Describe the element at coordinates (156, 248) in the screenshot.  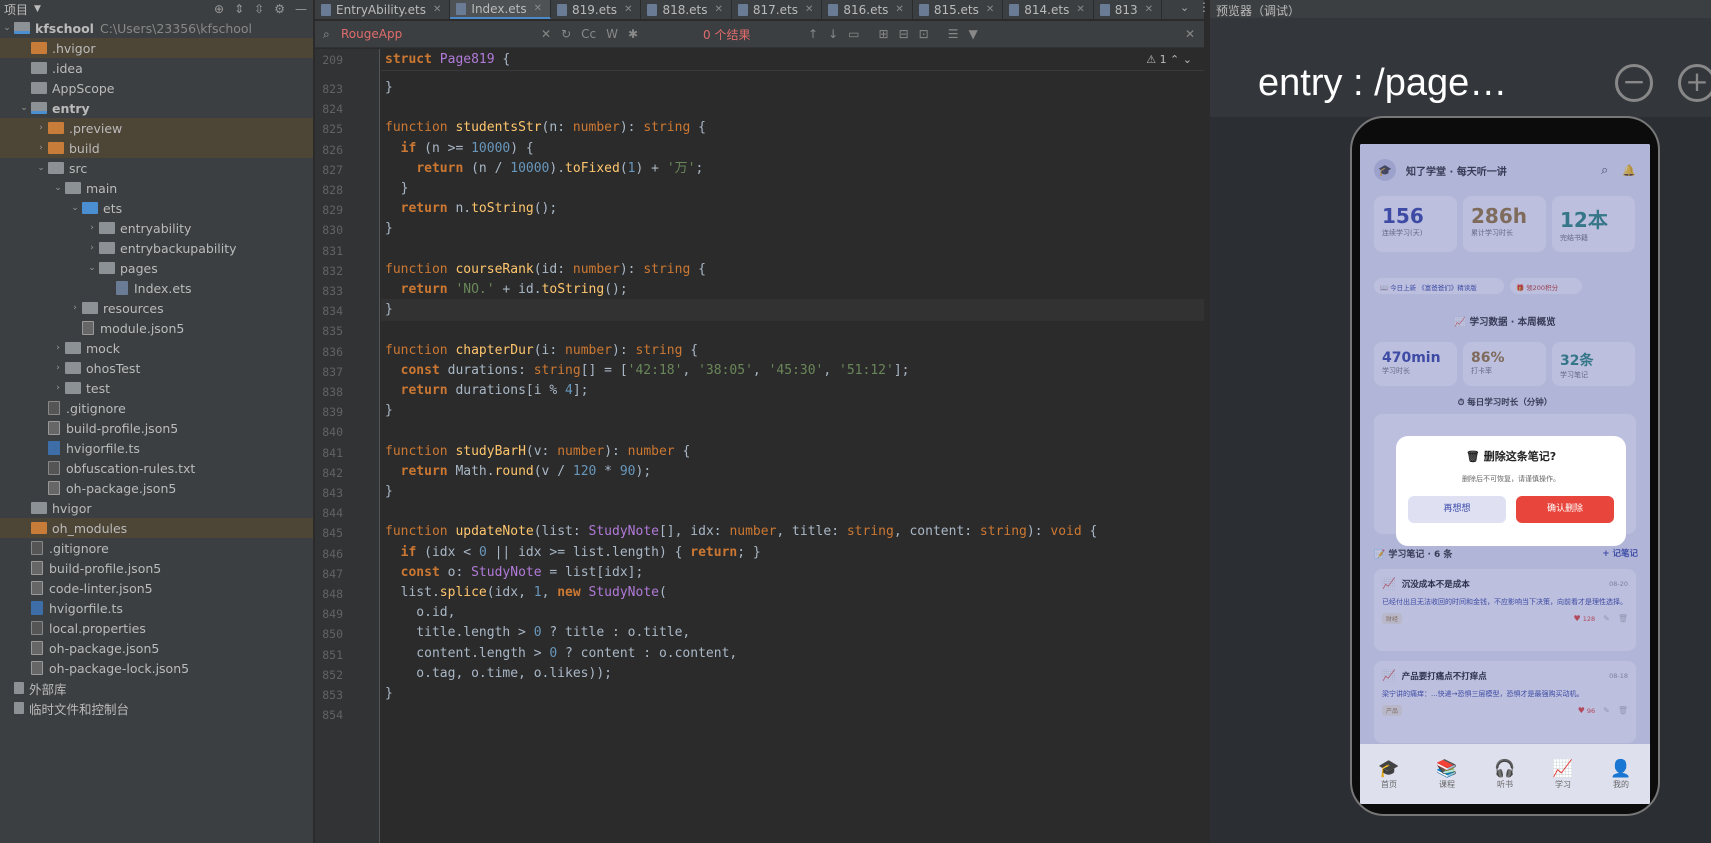
I see `tree-item: › entrybackupability` at that location.